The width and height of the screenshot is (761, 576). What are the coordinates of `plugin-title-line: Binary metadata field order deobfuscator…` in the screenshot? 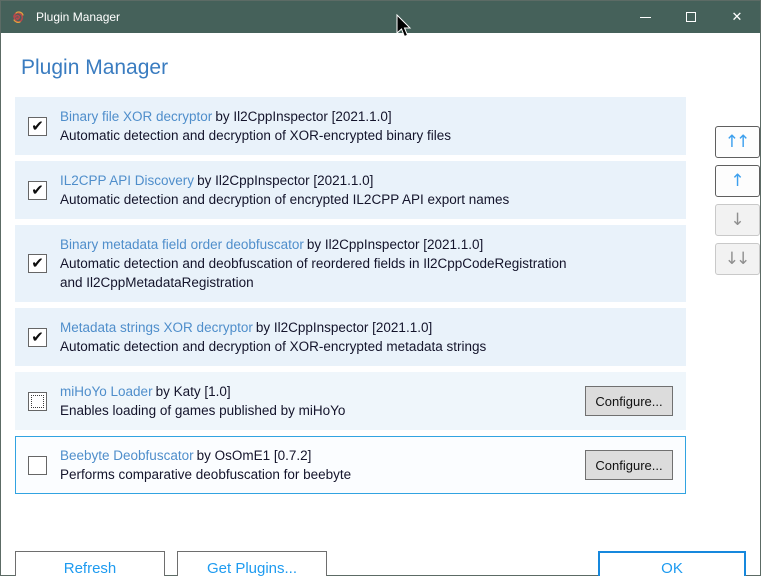 It's located at (366, 244).